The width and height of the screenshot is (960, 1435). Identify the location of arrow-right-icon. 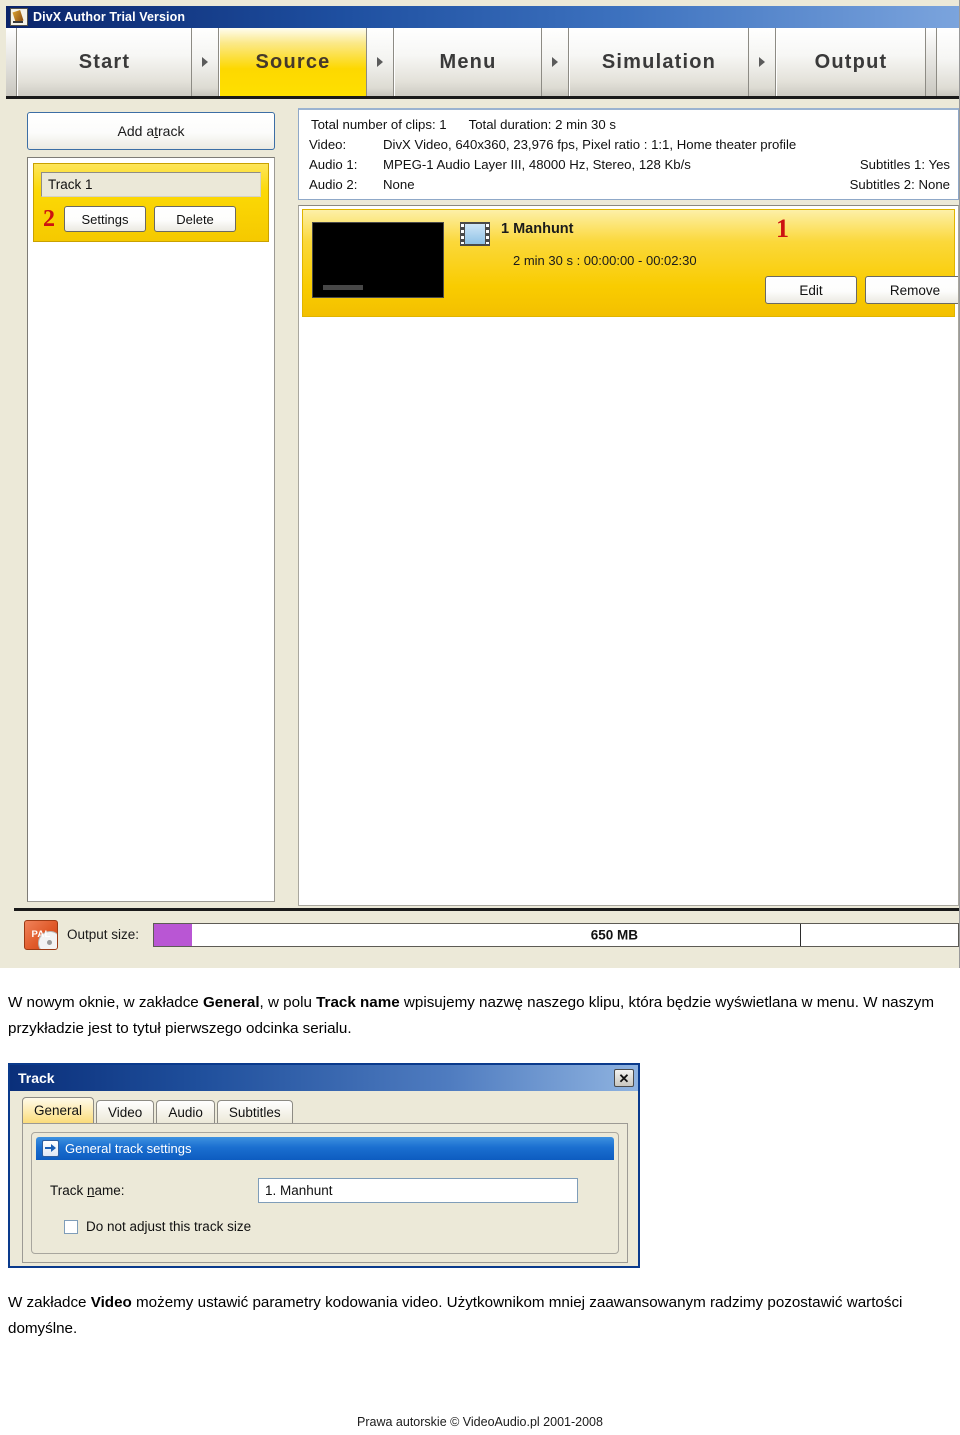
(50, 1148).